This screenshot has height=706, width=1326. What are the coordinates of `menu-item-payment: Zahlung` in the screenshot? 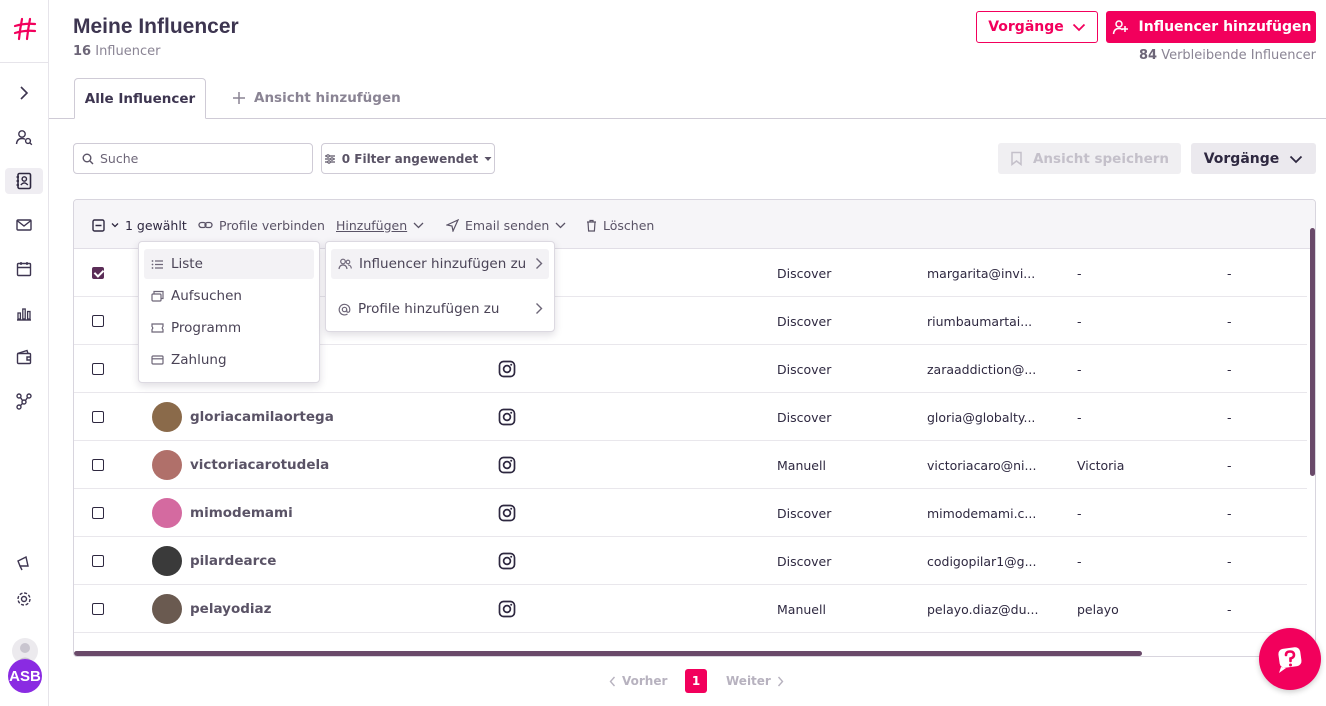 It's located at (229, 360).